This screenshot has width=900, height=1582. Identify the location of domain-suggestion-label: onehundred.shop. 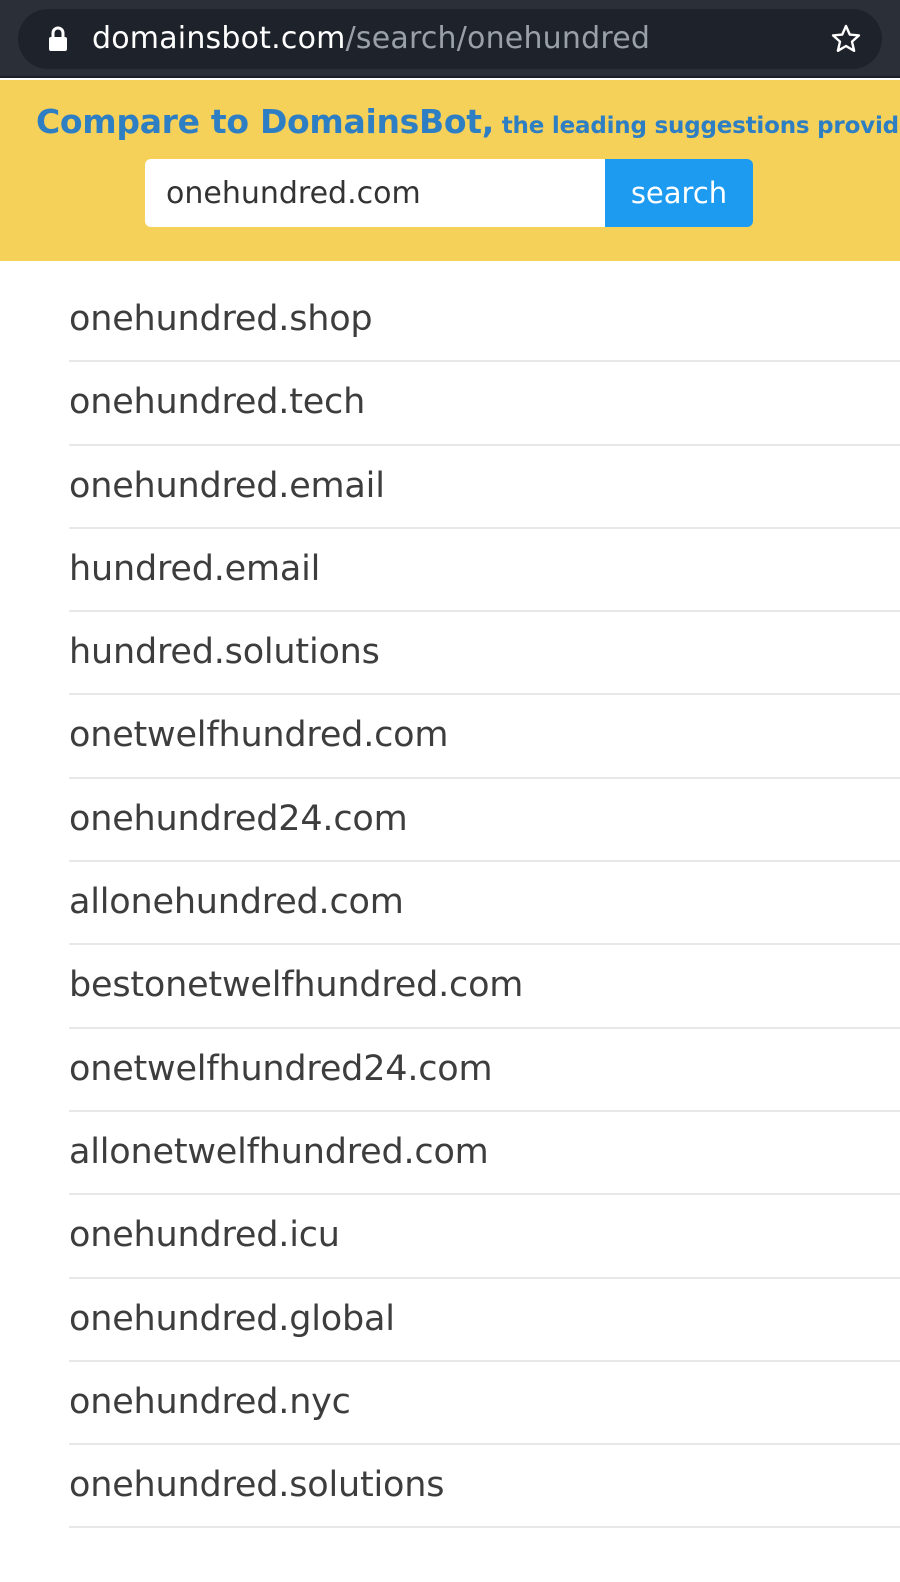
(221, 319).